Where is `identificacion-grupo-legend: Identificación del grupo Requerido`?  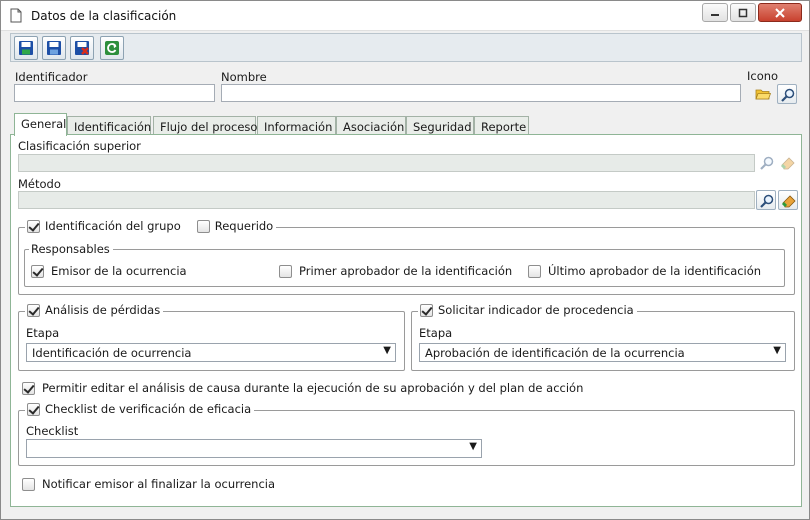 identificacion-grupo-legend: Identificación del grupo Requerido is located at coordinates (151, 226).